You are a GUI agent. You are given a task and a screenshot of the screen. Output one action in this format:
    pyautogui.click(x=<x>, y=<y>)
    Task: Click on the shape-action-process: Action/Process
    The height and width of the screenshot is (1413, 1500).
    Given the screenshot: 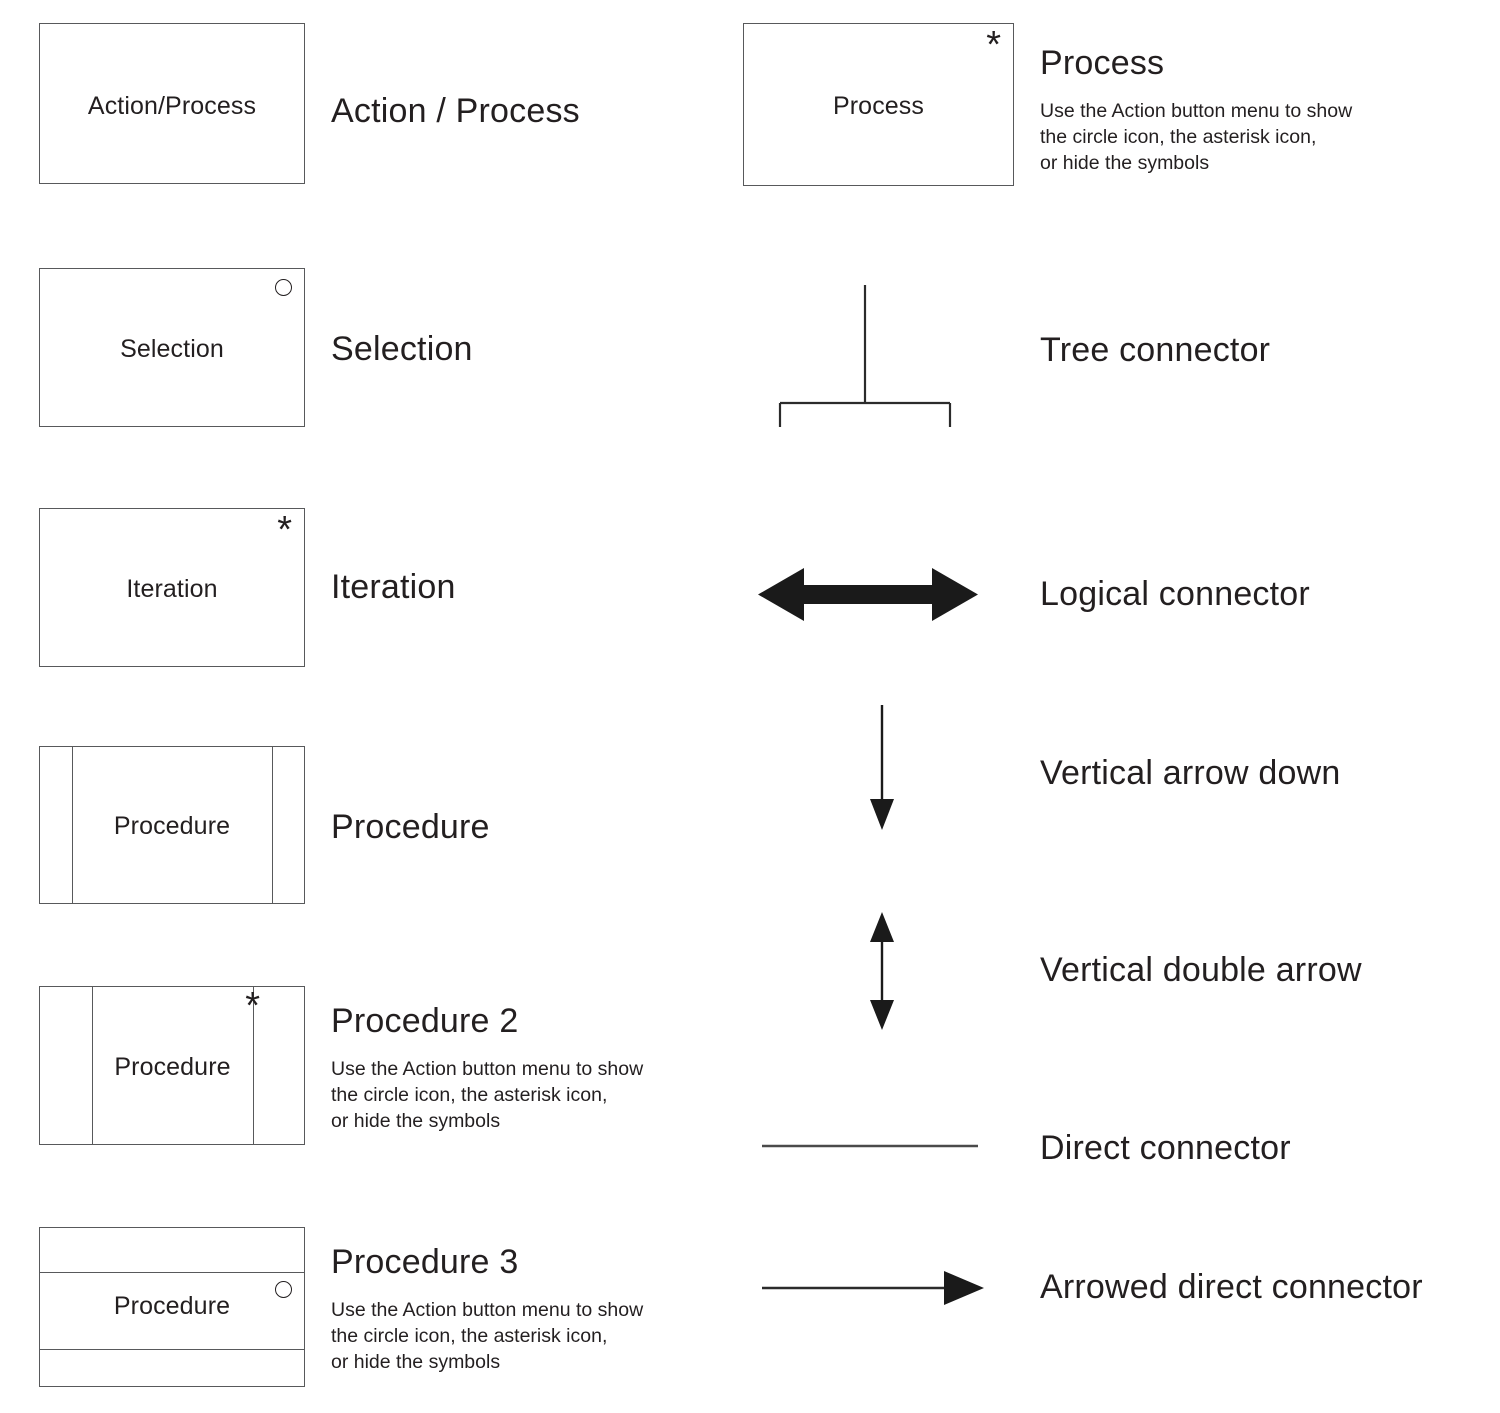 What is the action you would take?
    pyautogui.click(x=172, y=103)
    